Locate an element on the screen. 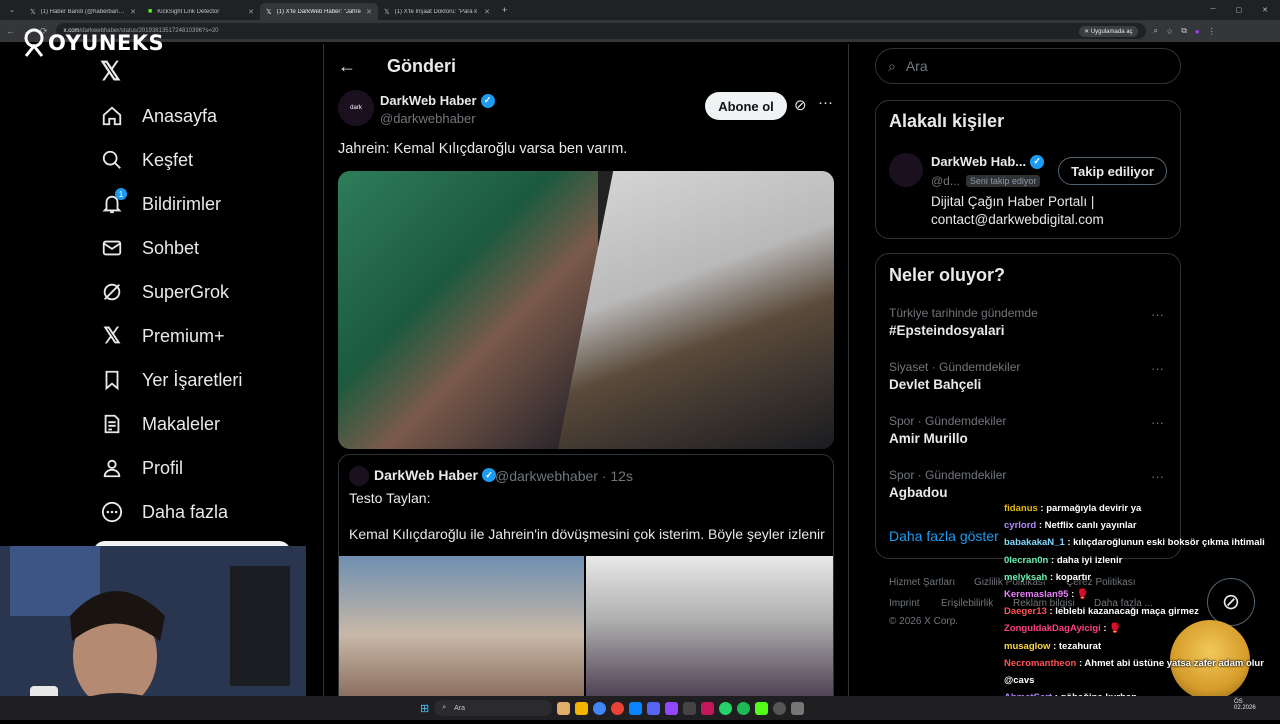 This screenshot has width=1280, height=724. author-name: DarkWeb Haber ✓ is located at coordinates (437, 100).